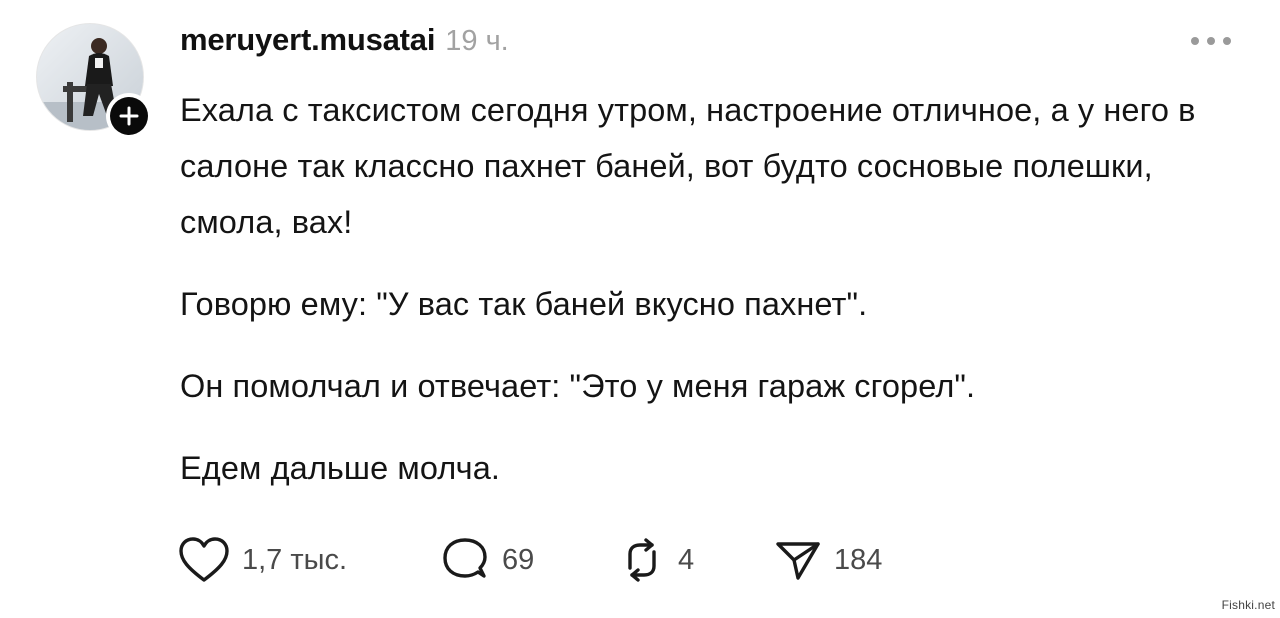 Image resolution: width=1280 pixels, height=618 pixels. Describe the element at coordinates (858, 559) in the screenshot. I see `share-count: 184` at that location.